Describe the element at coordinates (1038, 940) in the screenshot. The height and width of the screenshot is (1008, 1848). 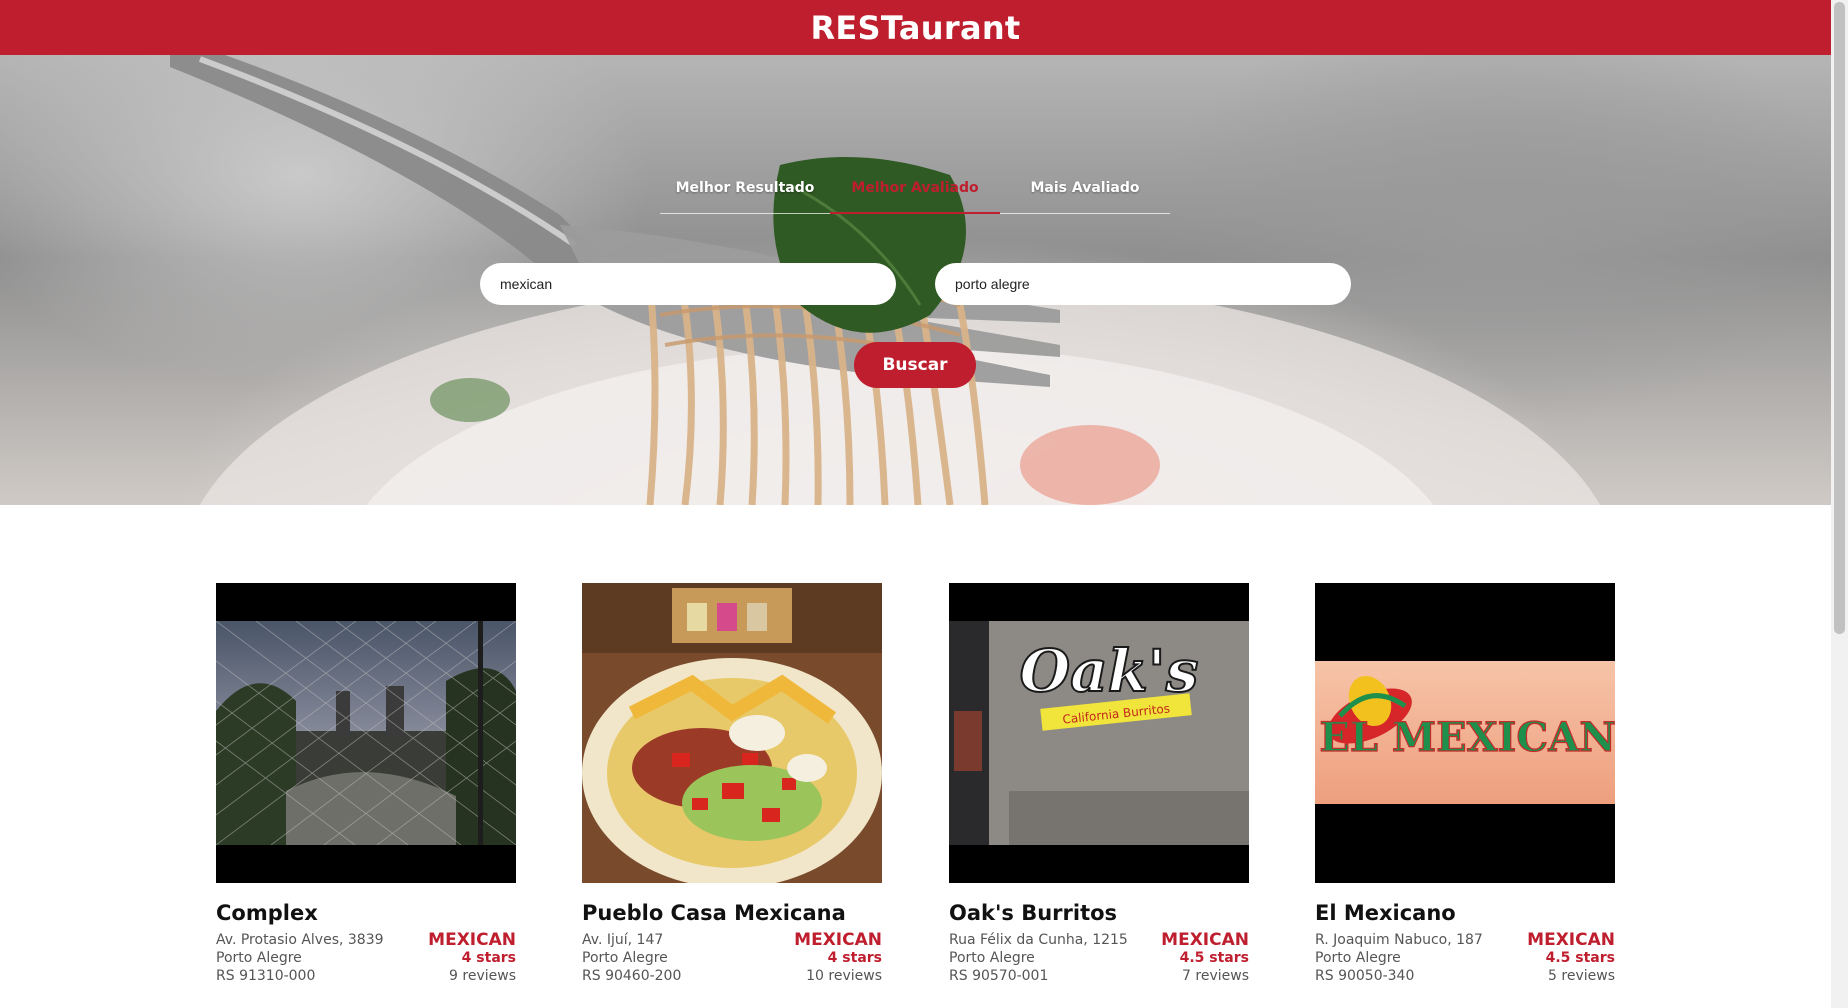
I see `address-line: Rua Félix da Cunha, 1215` at that location.